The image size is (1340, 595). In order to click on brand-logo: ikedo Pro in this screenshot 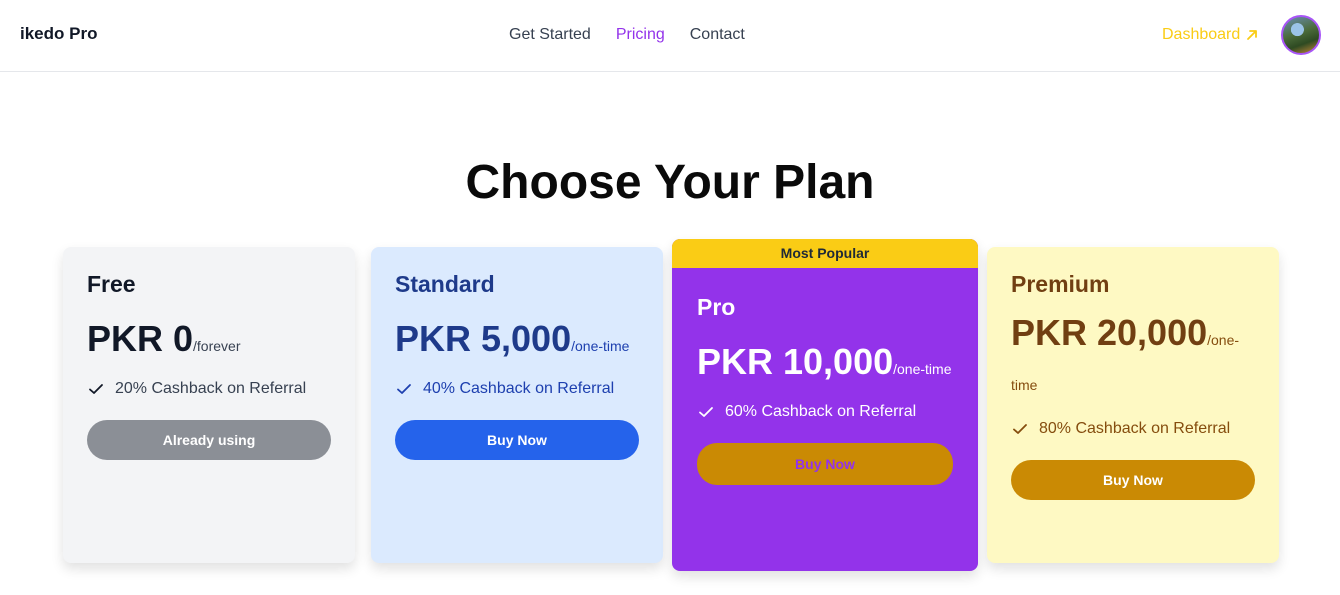, I will do `click(58, 34)`.